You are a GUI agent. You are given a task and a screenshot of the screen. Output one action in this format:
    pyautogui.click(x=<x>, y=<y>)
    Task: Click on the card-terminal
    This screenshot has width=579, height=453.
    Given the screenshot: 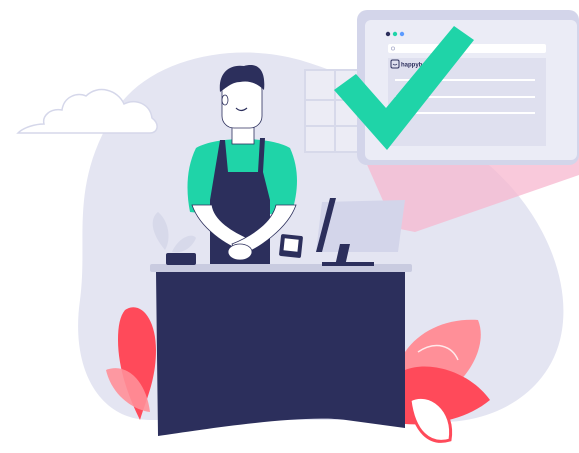 What is the action you would take?
    pyautogui.click(x=291, y=246)
    